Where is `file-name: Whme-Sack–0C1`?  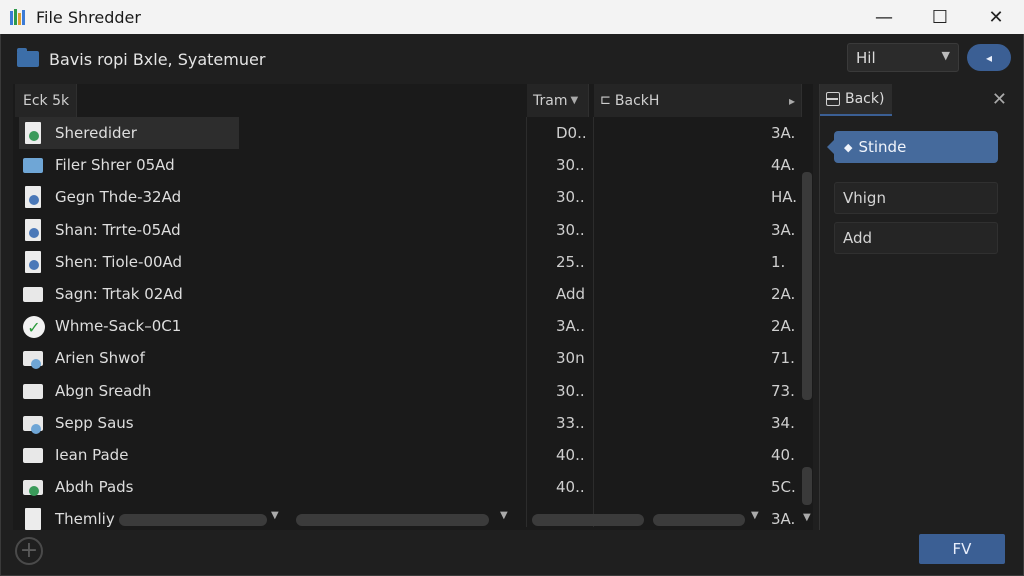
file-name: Whme-Sack–0C1 is located at coordinates (118, 326).